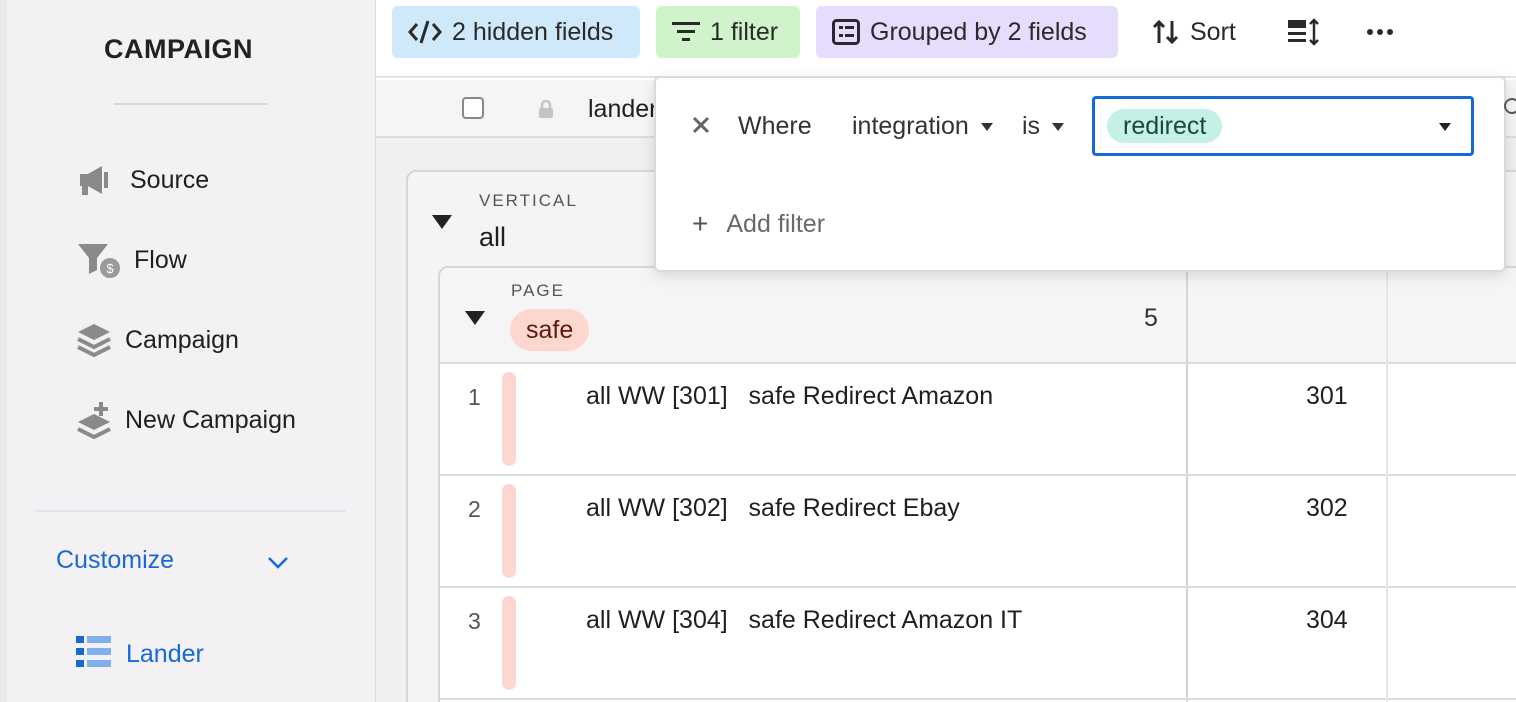 The height and width of the screenshot is (702, 1516). Describe the element at coordinates (910, 126) in the screenshot. I see `filter-field-value: integration` at that location.